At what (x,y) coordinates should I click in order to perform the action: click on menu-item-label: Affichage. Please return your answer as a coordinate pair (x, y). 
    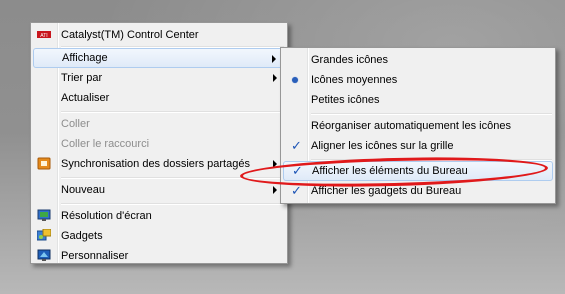
    Looking at the image, I should click on (85, 58).